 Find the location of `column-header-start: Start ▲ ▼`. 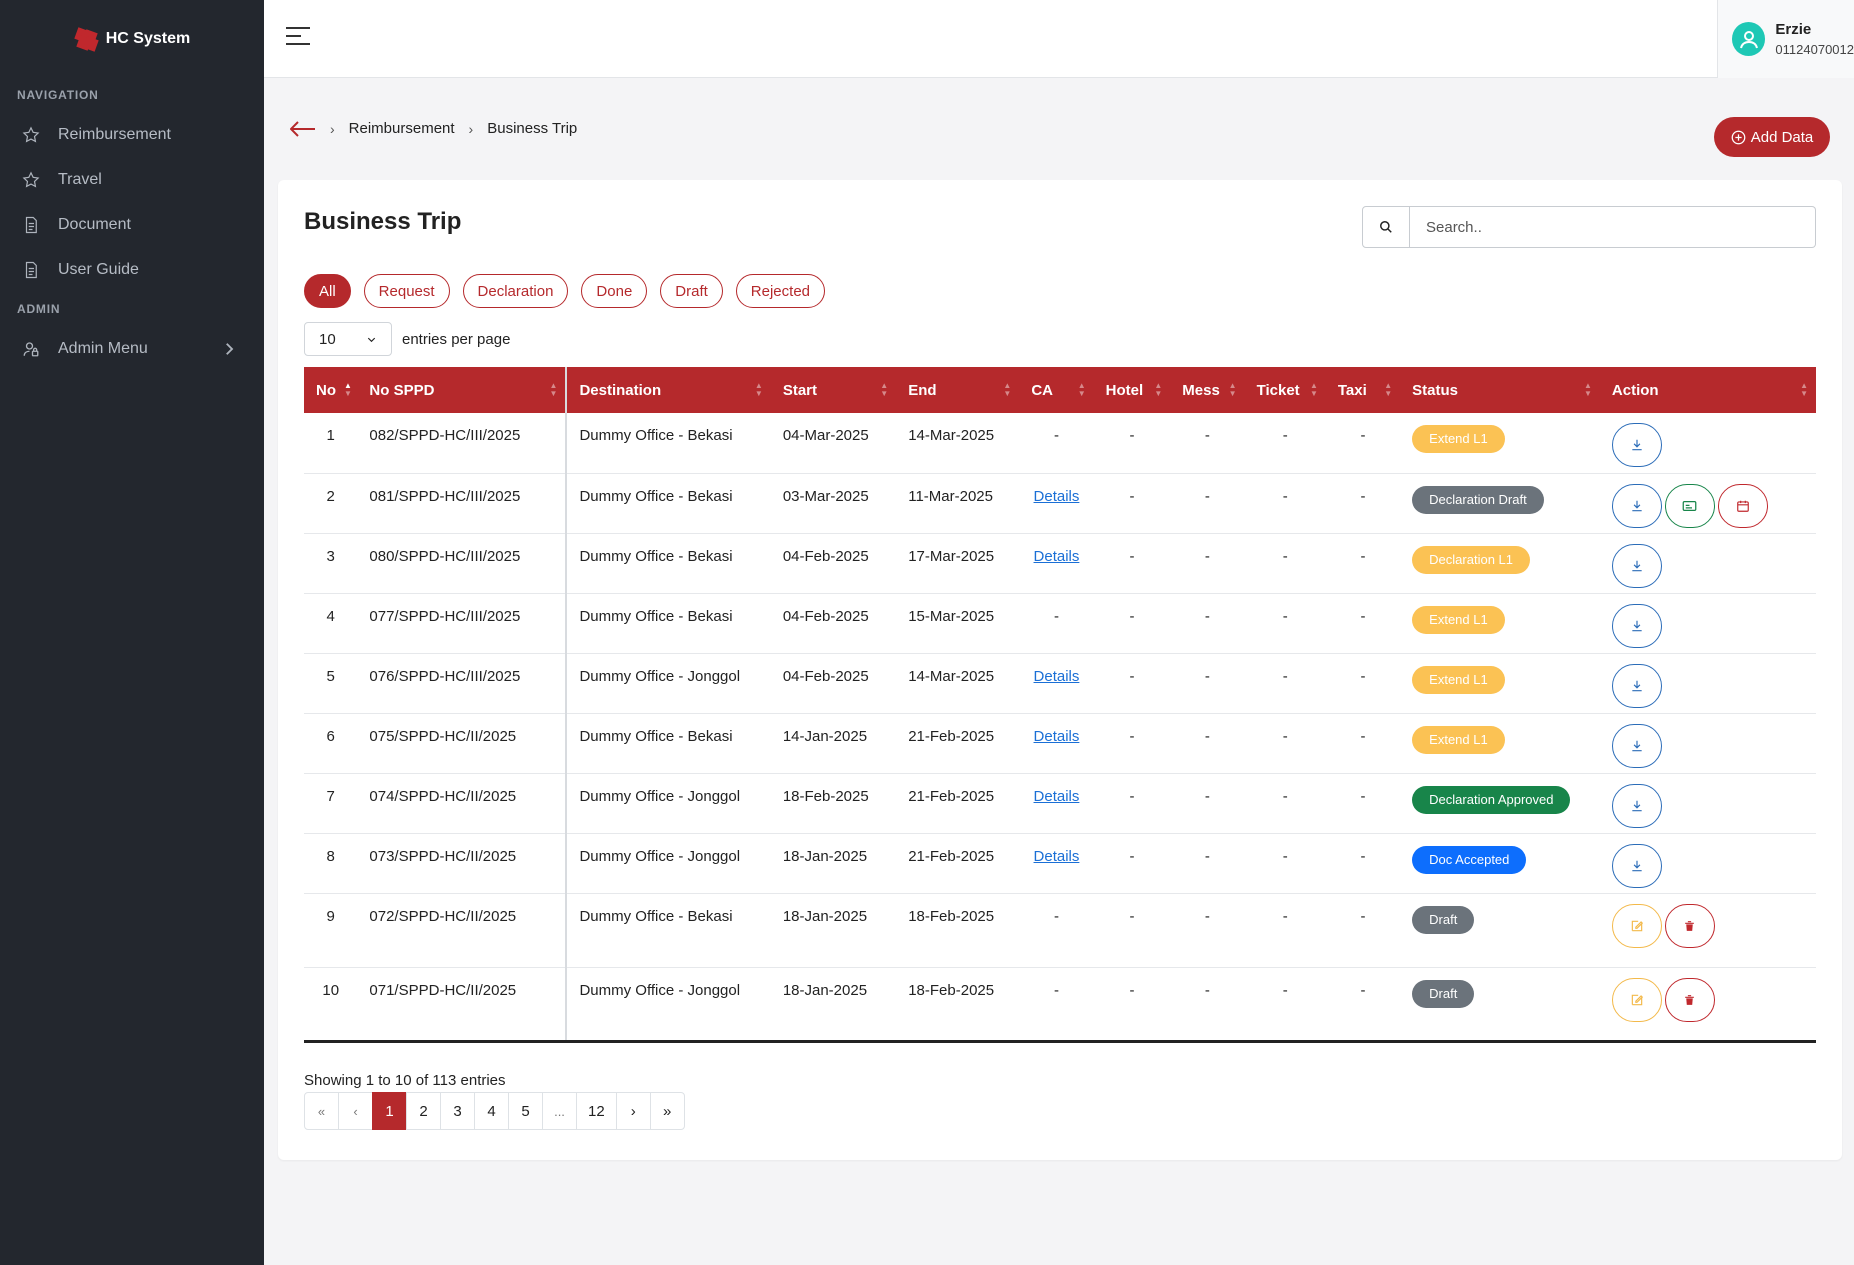

column-header-start: Start ▲ ▼ is located at coordinates (833, 390).